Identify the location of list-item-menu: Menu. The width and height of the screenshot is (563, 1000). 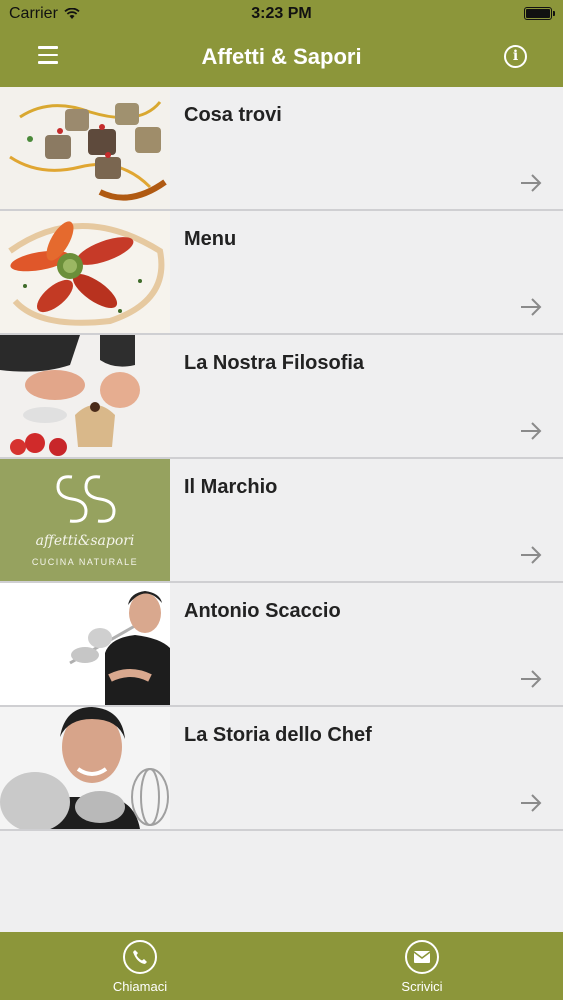
(281, 273).